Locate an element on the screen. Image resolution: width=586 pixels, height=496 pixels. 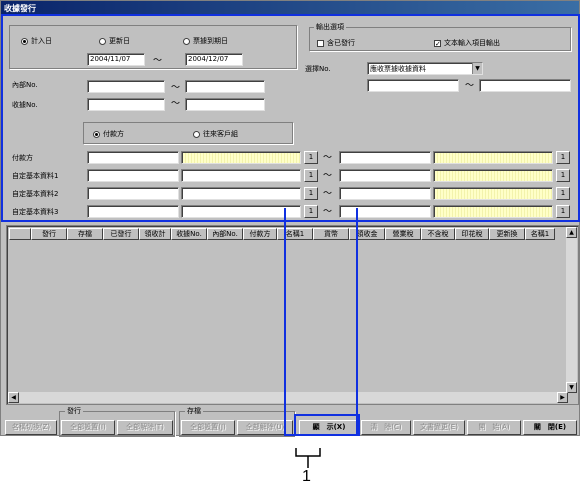
callout-bracket is located at coordinates (308, 458).